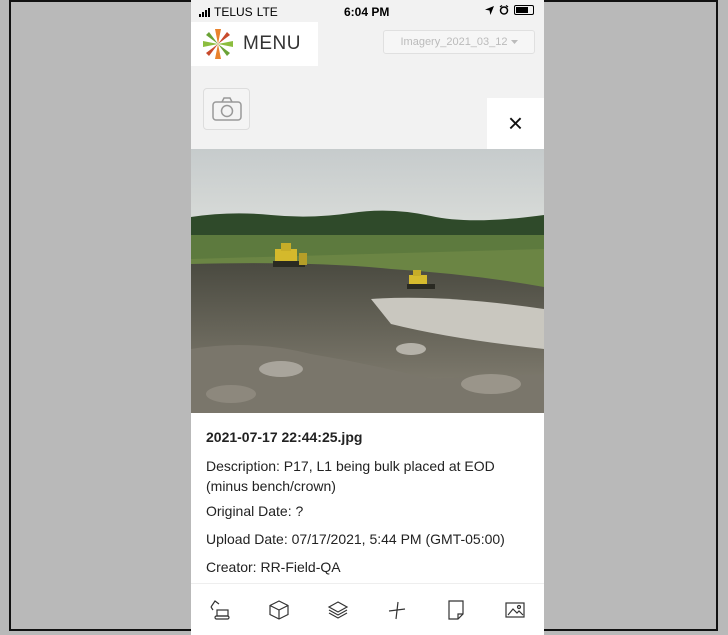 The image size is (728, 635). I want to click on image-icon, so click(514, 610).